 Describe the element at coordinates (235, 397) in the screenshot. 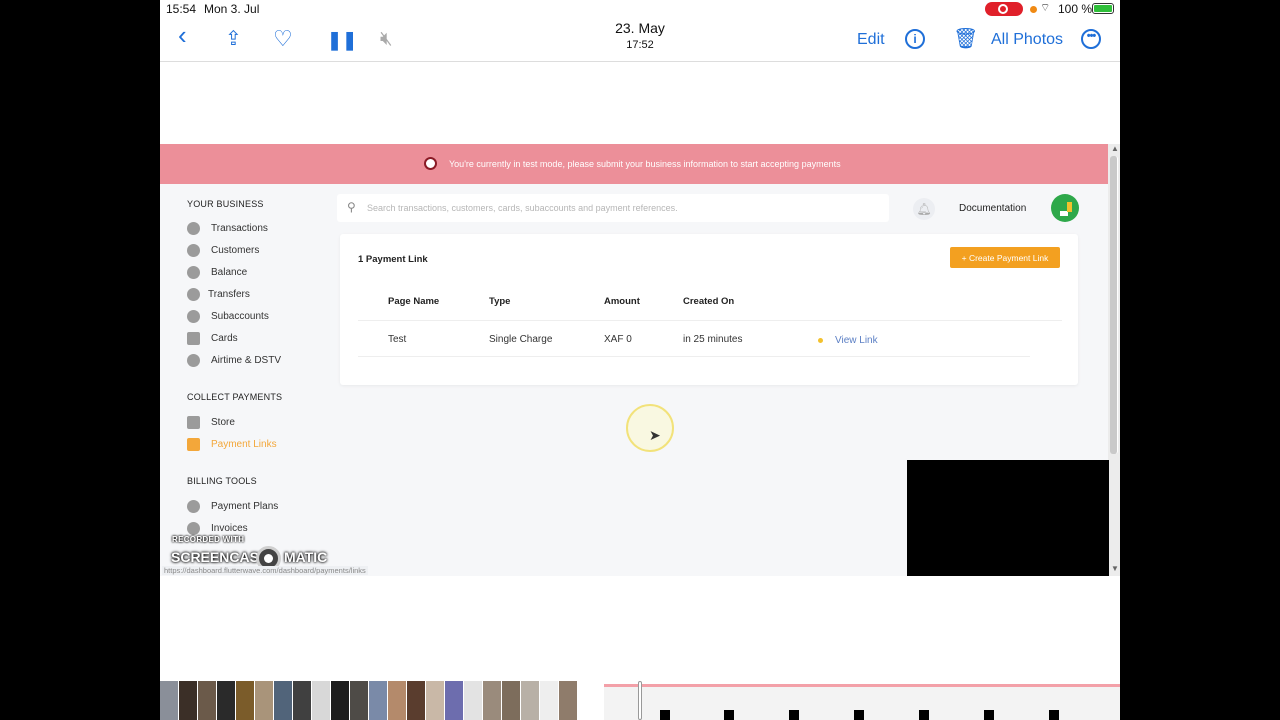

I see `section-title-collect-payments: COLLECT PAYMENTS` at that location.